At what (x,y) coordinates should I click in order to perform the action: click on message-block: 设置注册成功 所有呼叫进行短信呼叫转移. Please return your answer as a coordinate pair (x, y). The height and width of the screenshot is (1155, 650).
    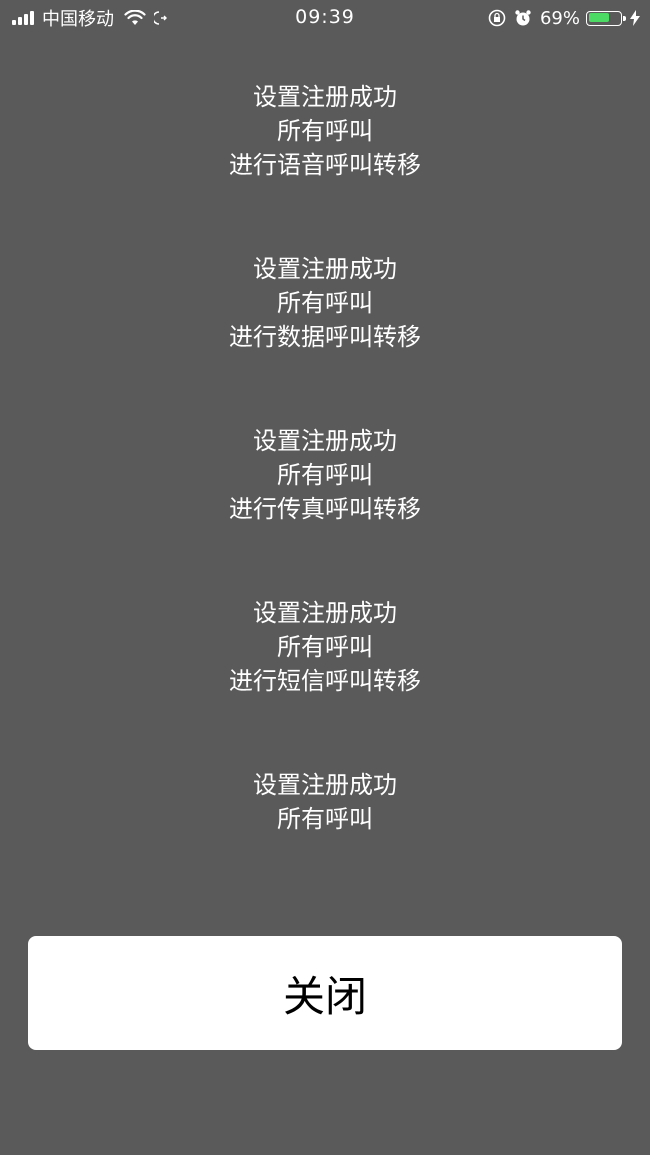
    Looking at the image, I should click on (325, 647).